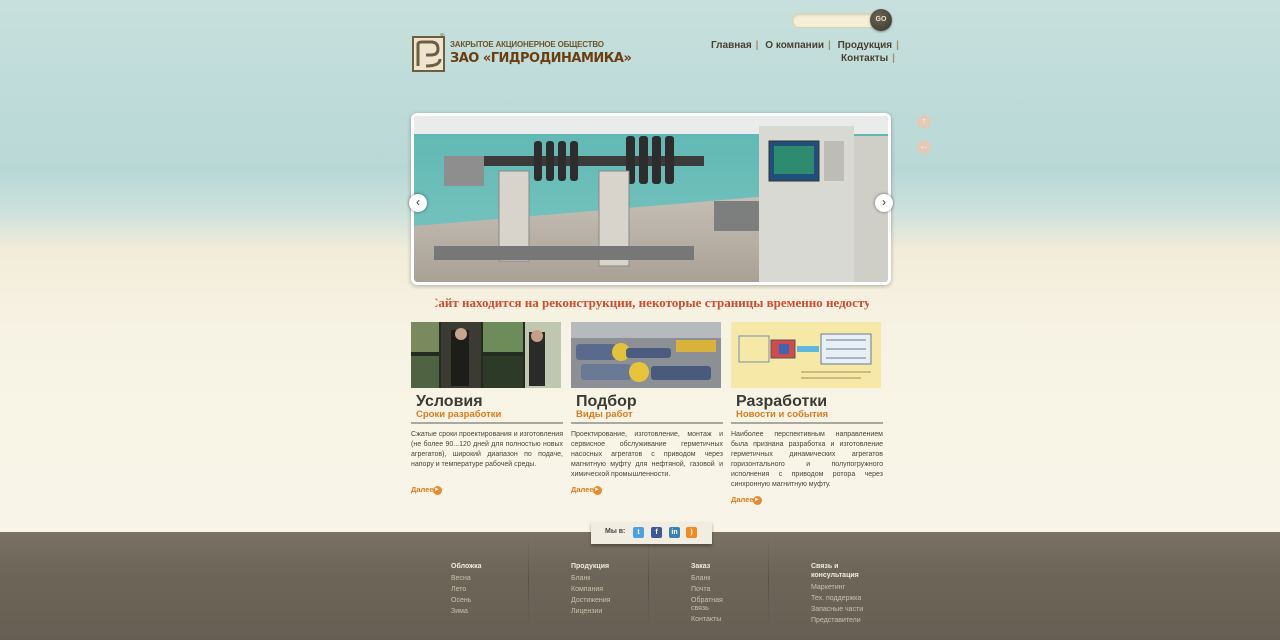 The width and height of the screenshot is (1280, 640). I want to click on social-bar: Мы в: t f in ), so click(651, 533).